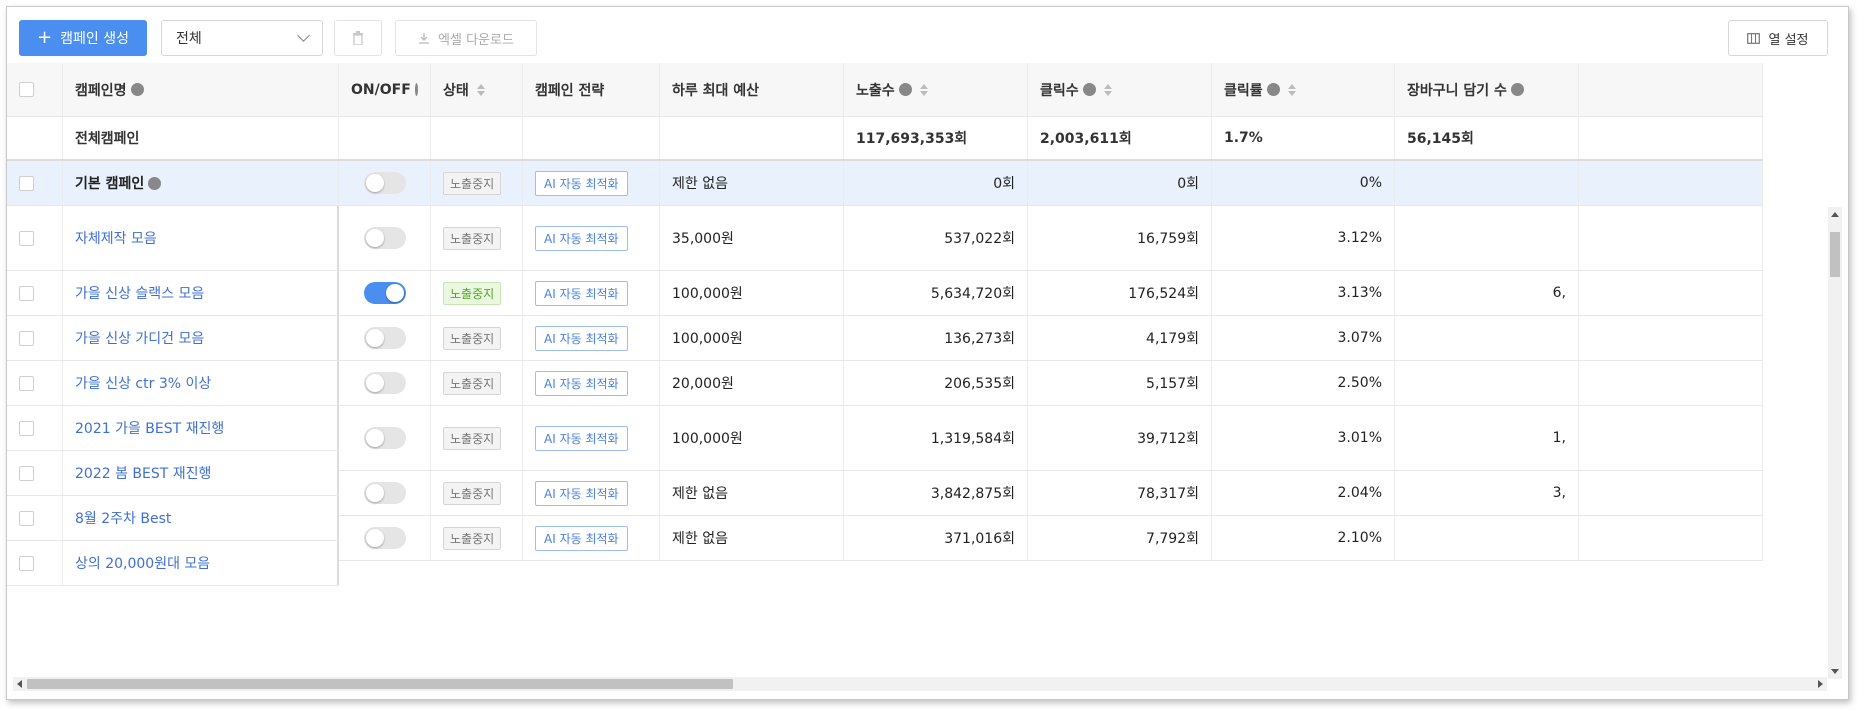 The image size is (1867, 711). I want to click on filter-select: 전체, so click(242, 38).